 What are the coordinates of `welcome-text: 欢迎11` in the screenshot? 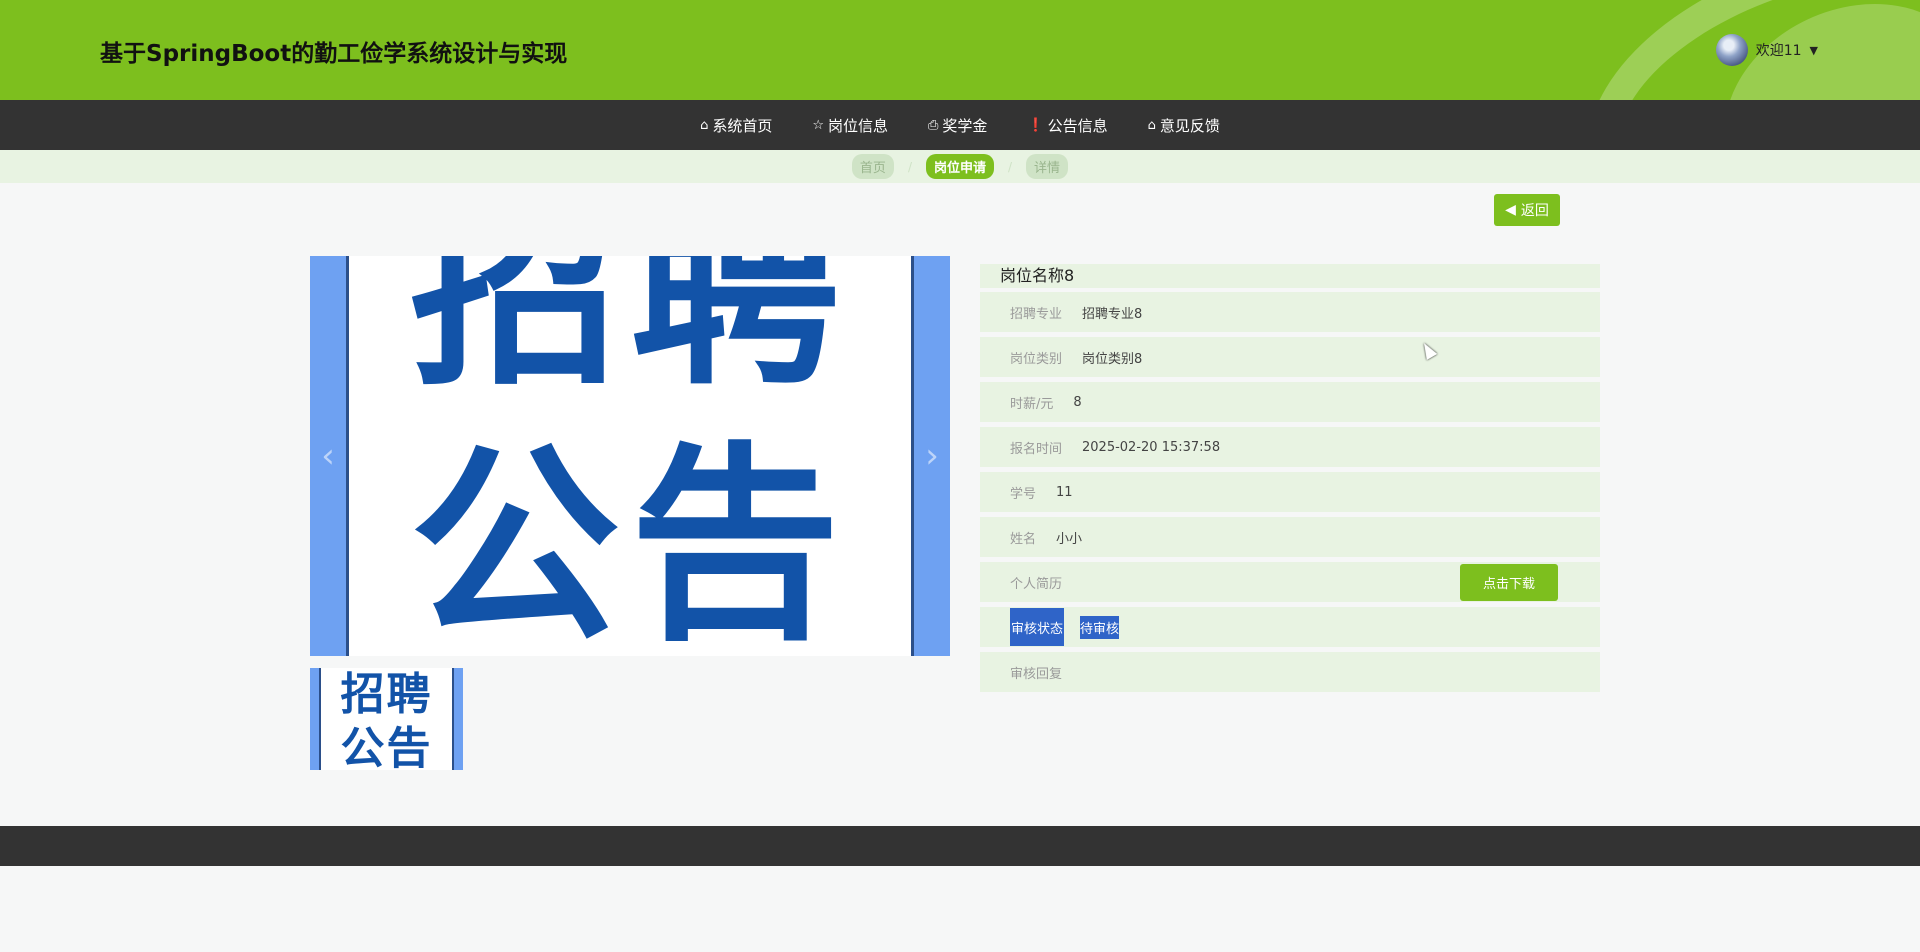 It's located at (1779, 50).